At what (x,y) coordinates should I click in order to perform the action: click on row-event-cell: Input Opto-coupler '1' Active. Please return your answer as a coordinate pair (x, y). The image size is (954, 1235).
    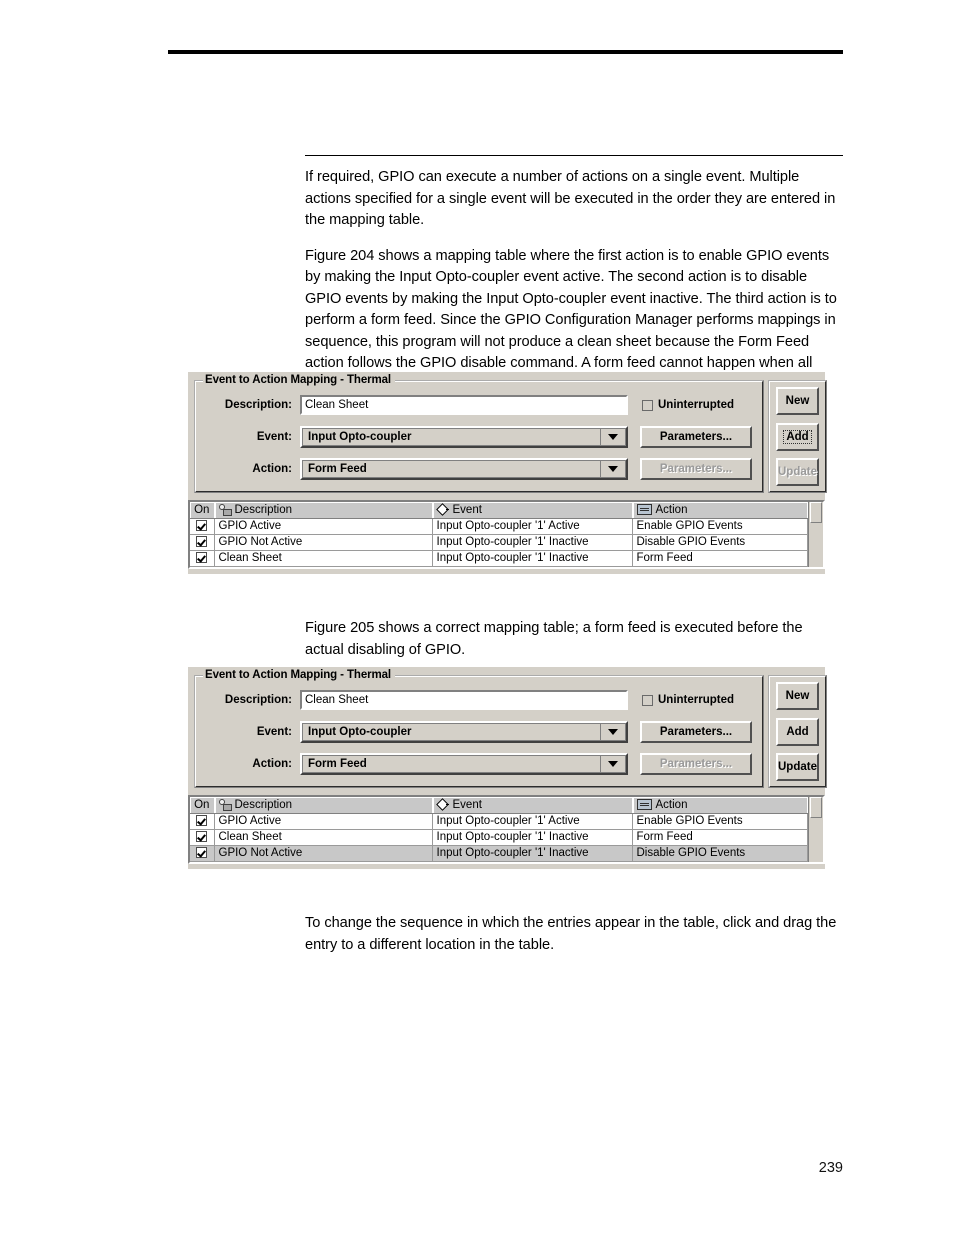
    Looking at the image, I should click on (532, 821).